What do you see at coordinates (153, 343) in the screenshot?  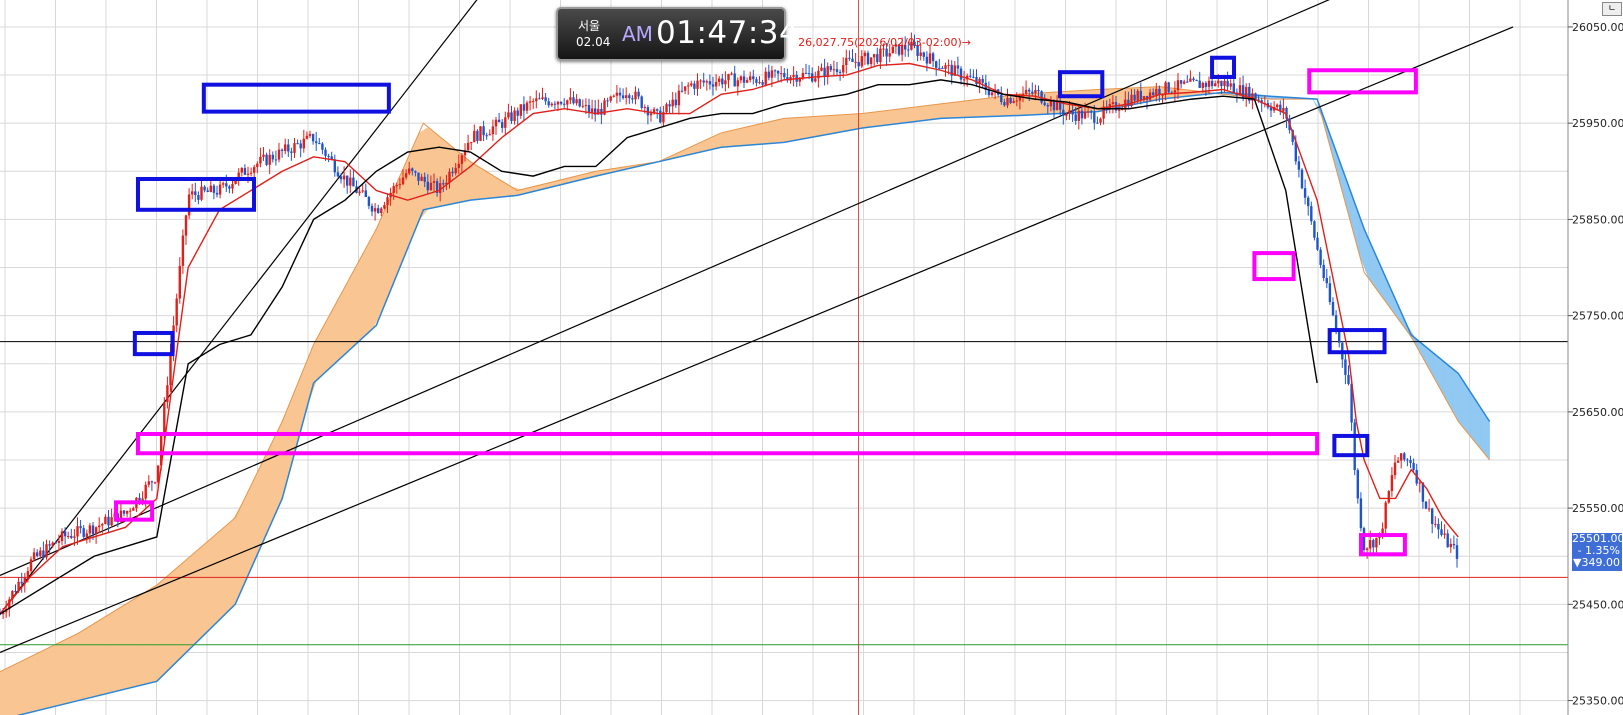 I see `highlight-box` at bounding box center [153, 343].